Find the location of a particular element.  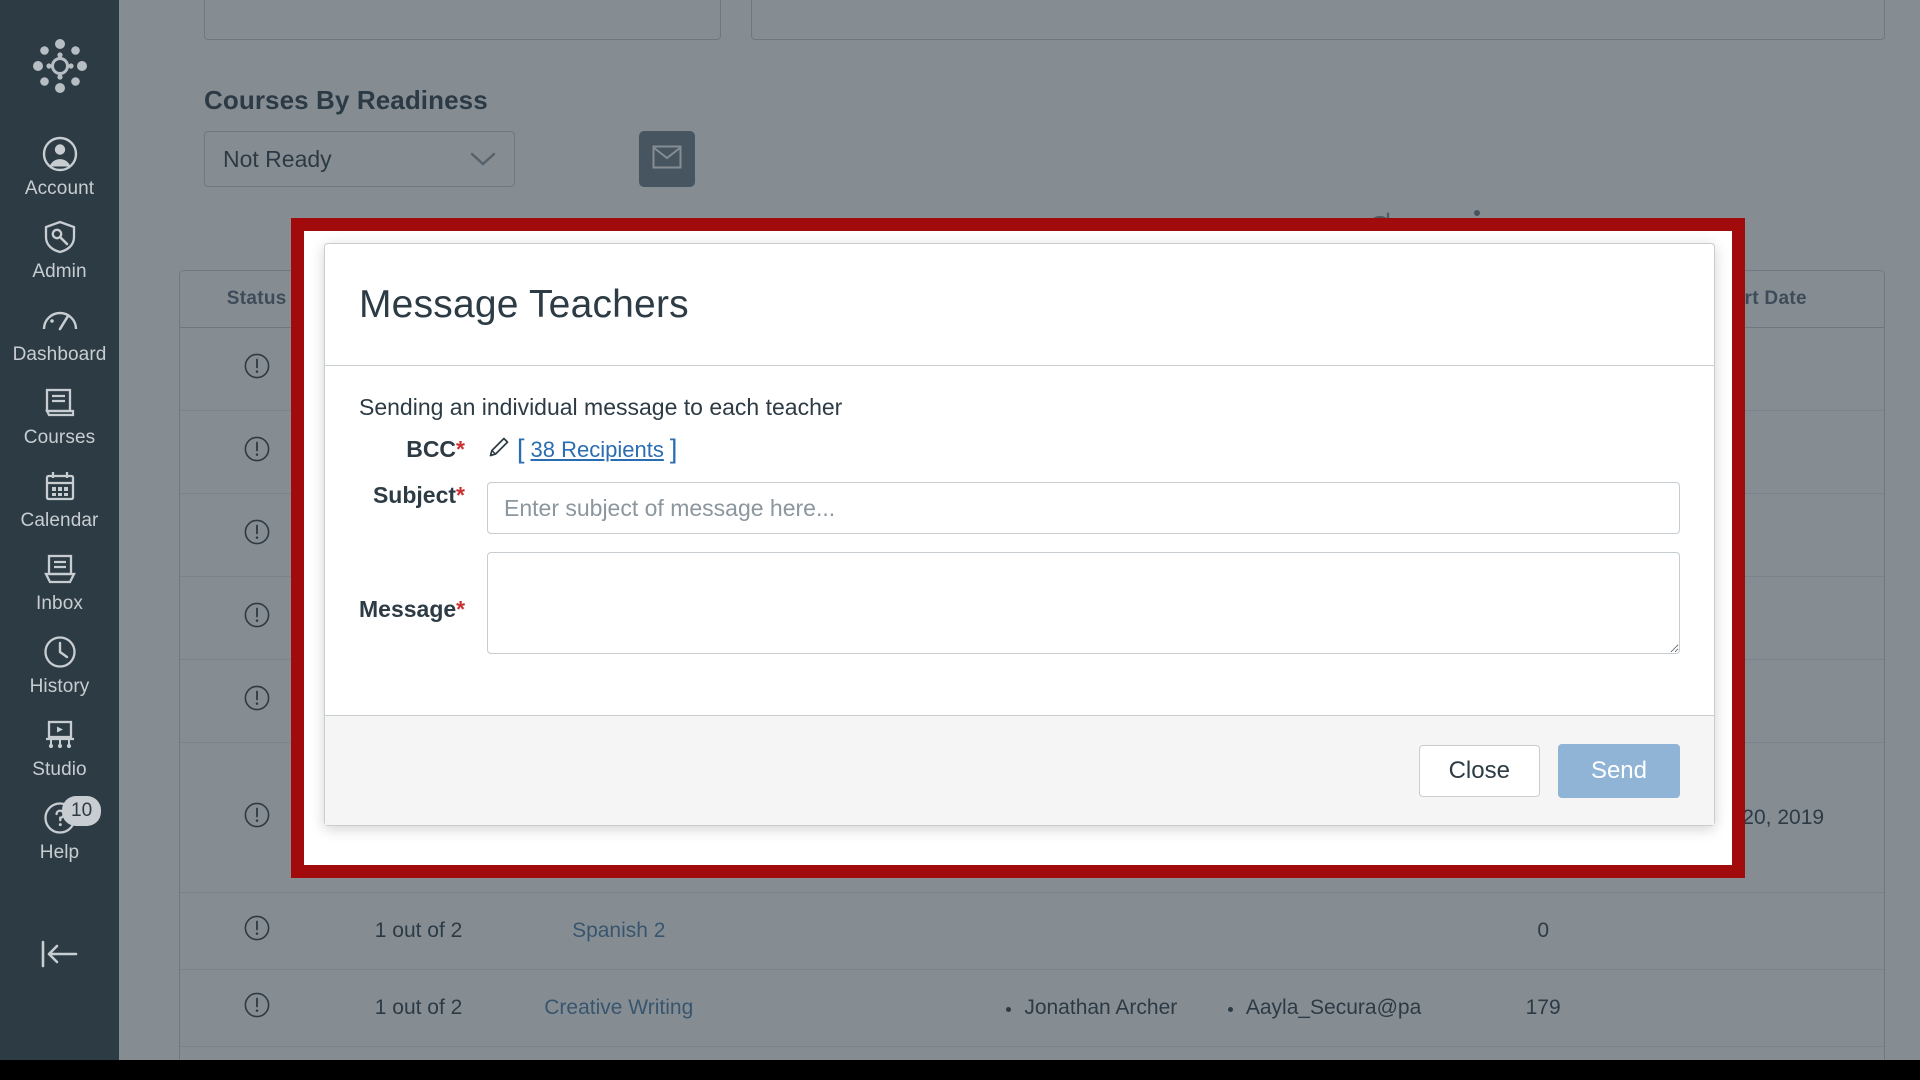

subject-field is located at coordinates (1083, 508).